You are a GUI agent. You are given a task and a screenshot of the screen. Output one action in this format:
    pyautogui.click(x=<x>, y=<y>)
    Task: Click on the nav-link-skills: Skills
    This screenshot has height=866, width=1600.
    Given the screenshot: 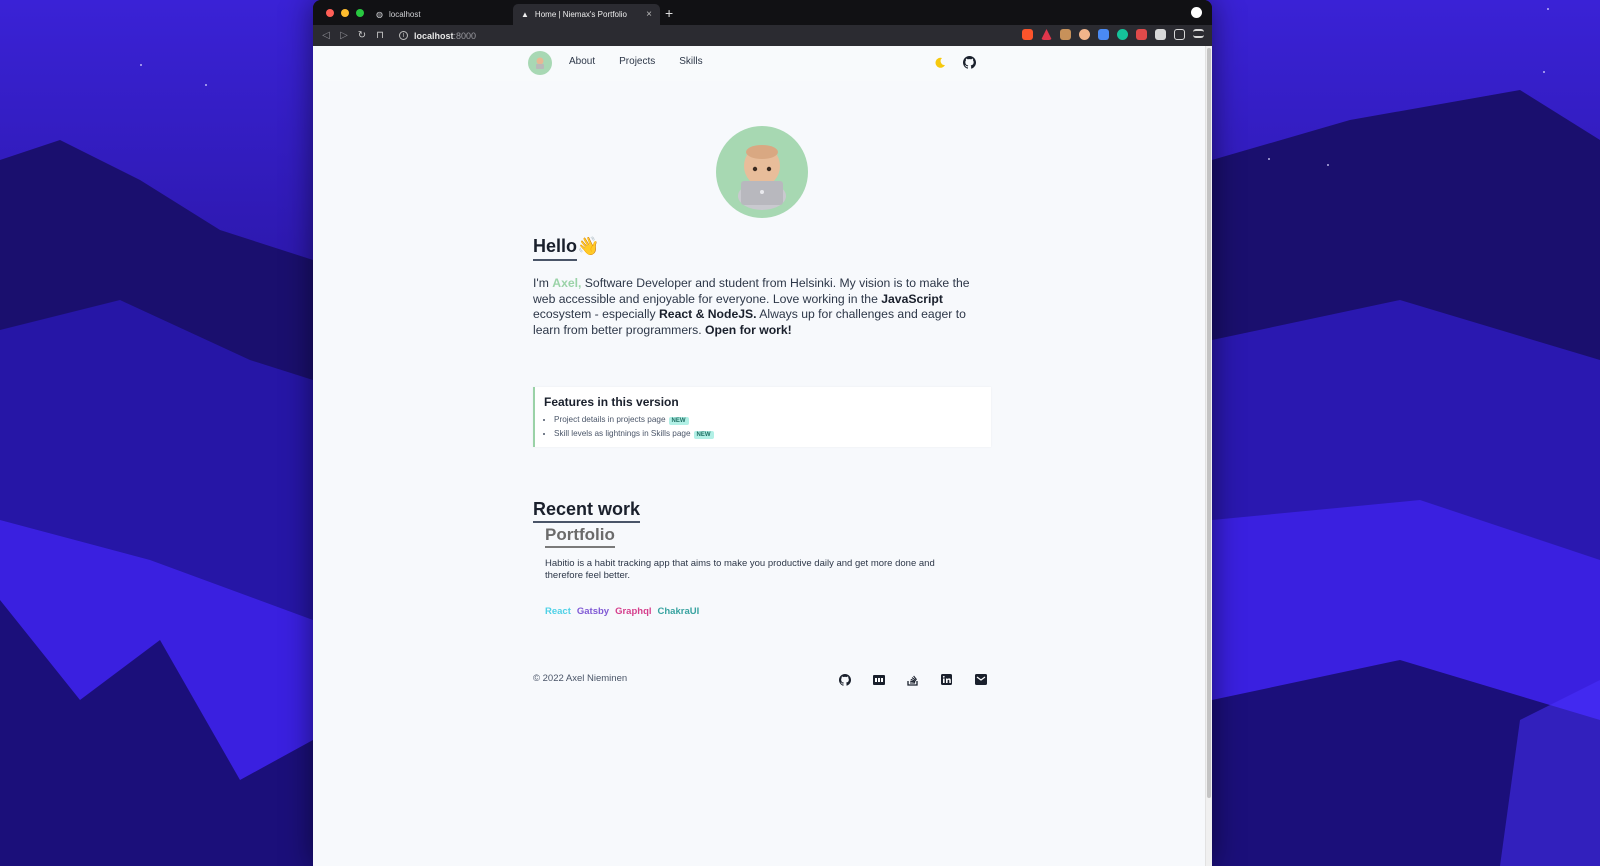 What is the action you would take?
    pyautogui.click(x=690, y=61)
    